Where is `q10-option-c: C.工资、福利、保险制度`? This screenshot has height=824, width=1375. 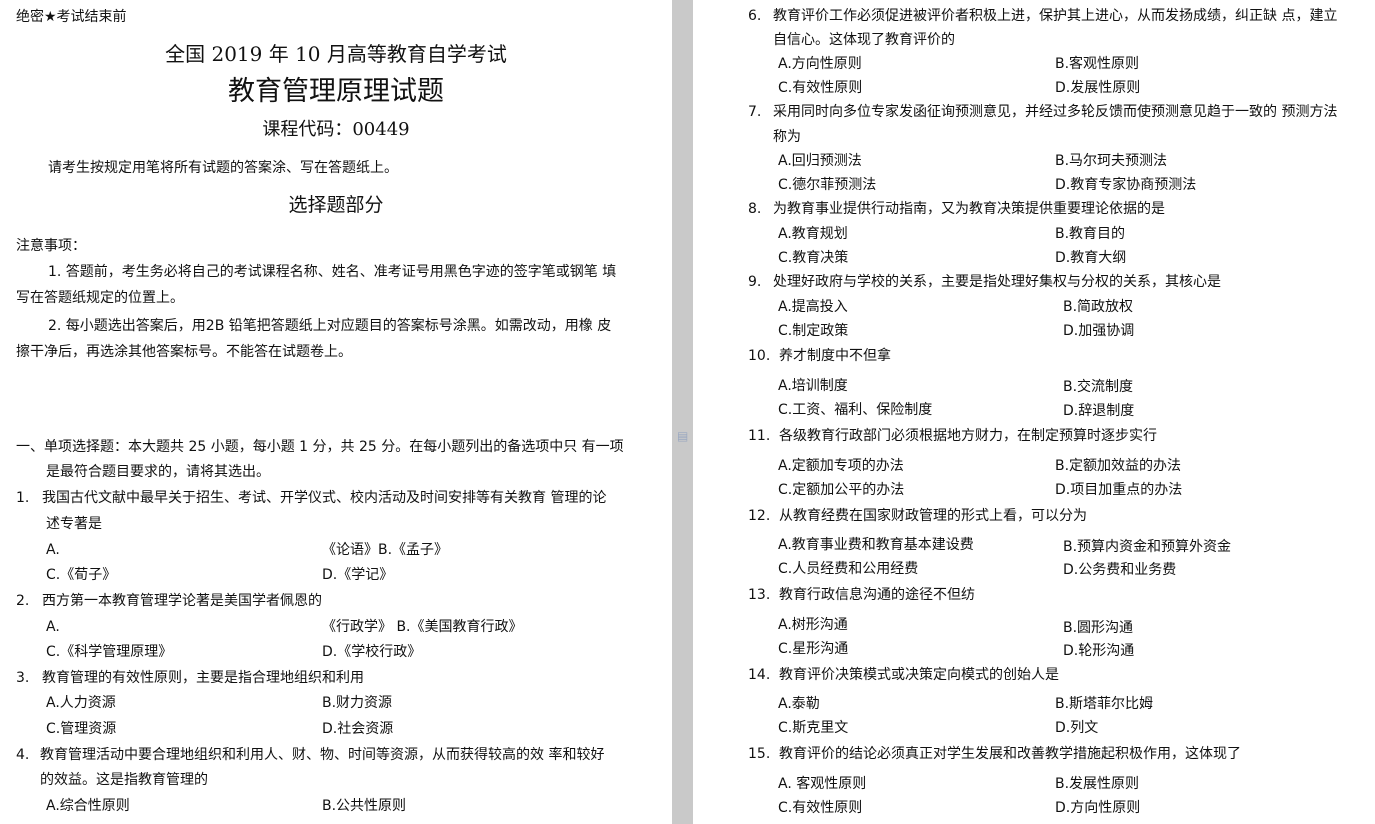 q10-option-c: C.工资、福利、保险制度 is located at coordinates (855, 410).